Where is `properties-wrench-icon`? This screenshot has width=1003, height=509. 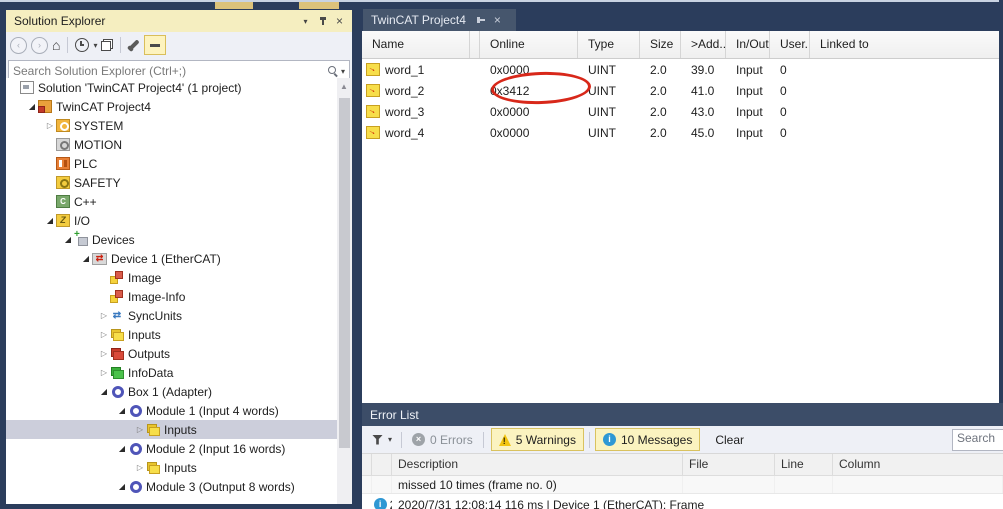
properties-wrench-icon is located at coordinates (134, 45).